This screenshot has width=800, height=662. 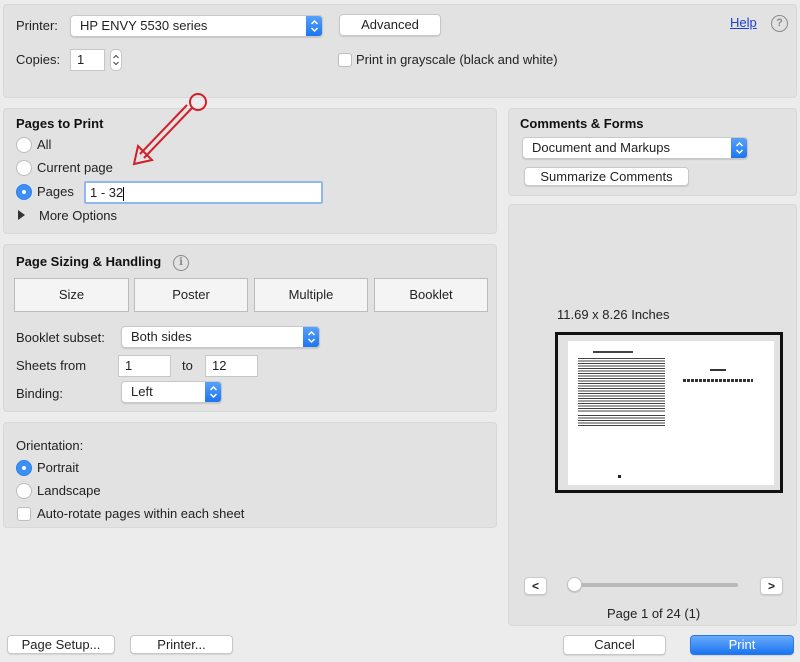 What do you see at coordinates (21, 215) in the screenshot?
I see `disclosure-triangle-icon` at bounding box center [21, 215].